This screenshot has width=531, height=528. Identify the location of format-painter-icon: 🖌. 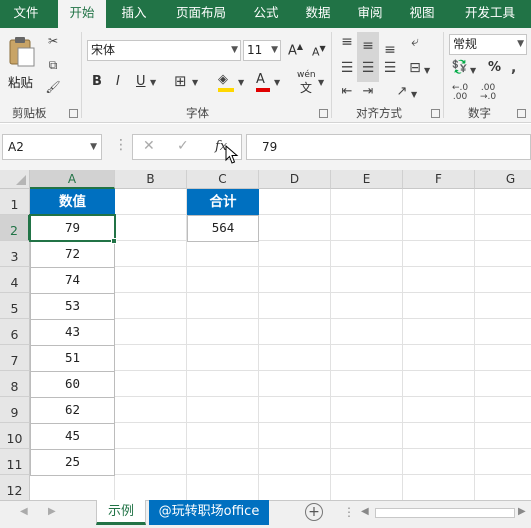
(53, 87).